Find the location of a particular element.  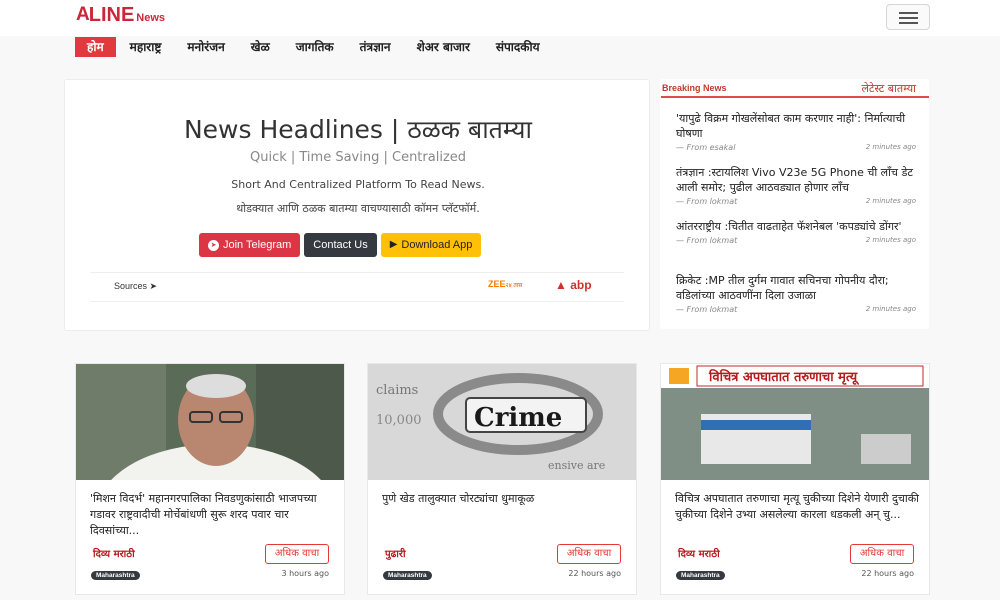

sources-label: Sources ➤ is located at coordinates (136, 286).